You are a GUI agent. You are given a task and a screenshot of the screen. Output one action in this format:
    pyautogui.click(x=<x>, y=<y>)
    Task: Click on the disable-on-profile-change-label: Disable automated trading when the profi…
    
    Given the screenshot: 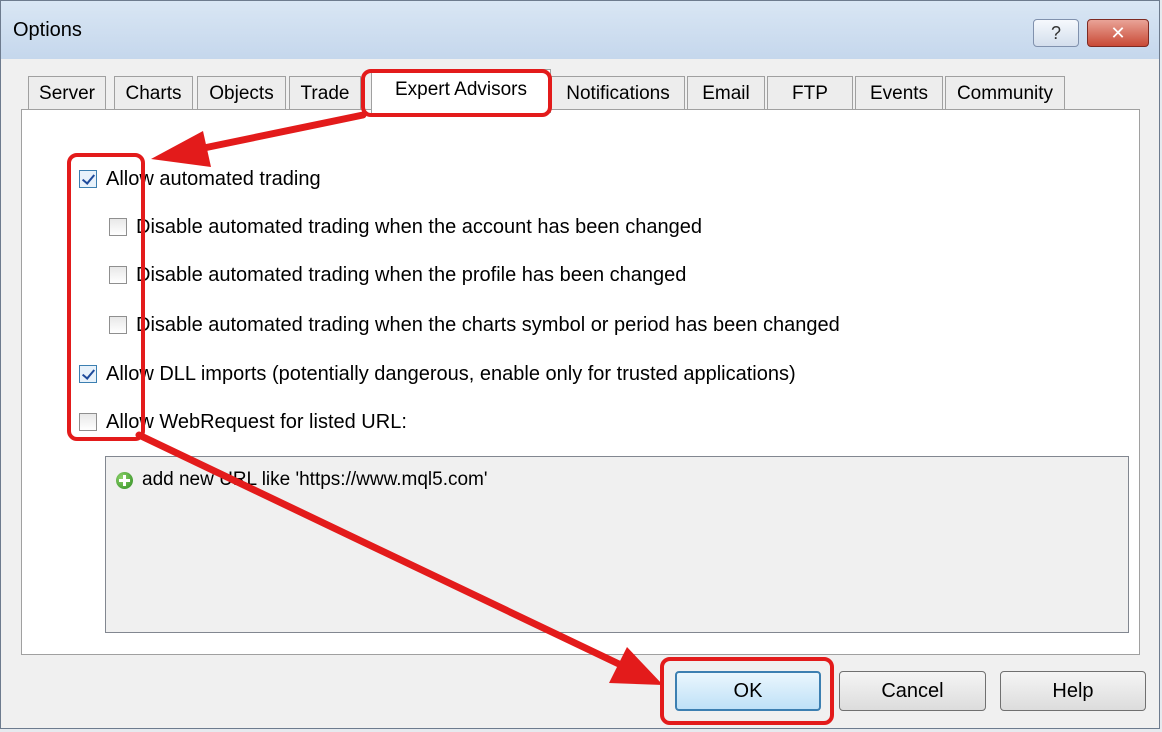 What is the action you would take?
    pyautogui.click(x=411, y=275)
    